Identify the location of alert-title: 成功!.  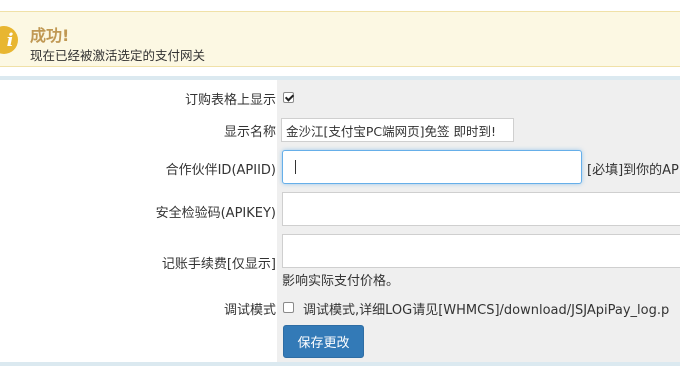
(50, 35).